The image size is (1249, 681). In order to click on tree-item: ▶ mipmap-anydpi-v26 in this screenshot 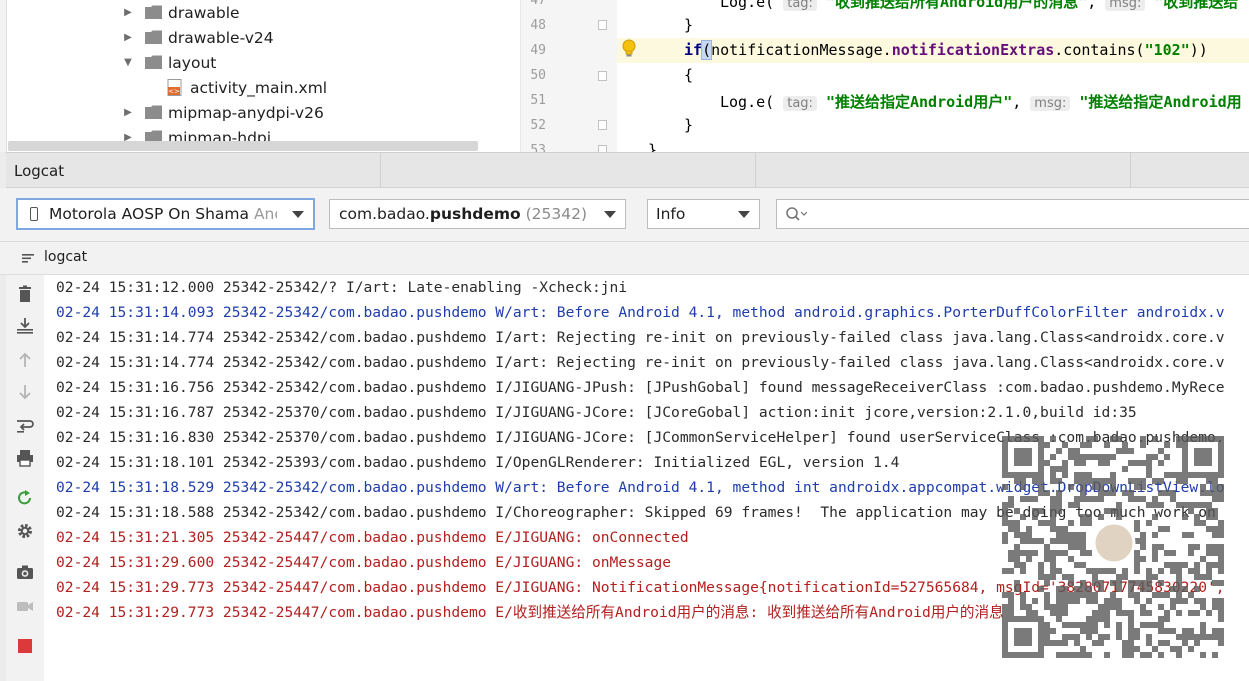, I will do `click(260, 112)`.